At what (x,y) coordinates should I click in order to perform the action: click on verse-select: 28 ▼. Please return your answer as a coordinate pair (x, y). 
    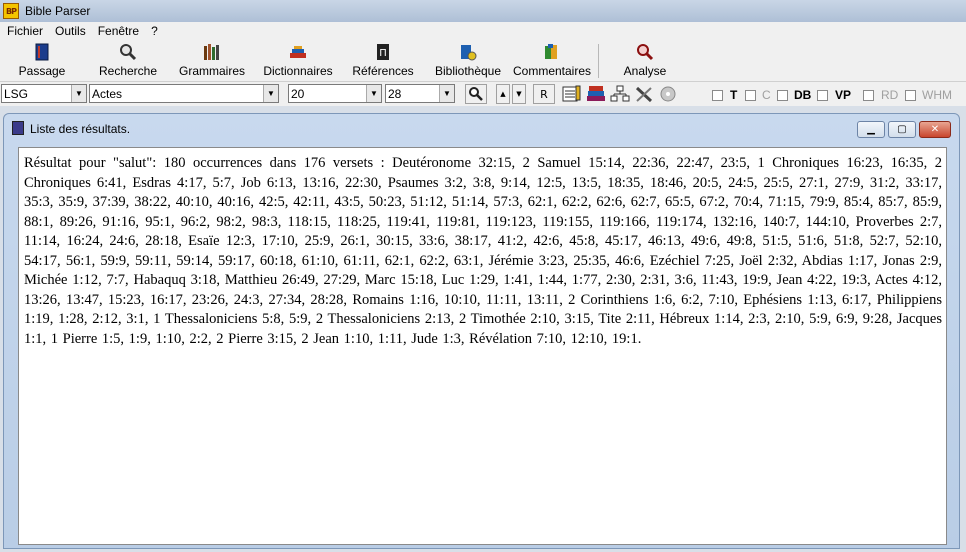
    Looking at the image, I should click on (420, 93).